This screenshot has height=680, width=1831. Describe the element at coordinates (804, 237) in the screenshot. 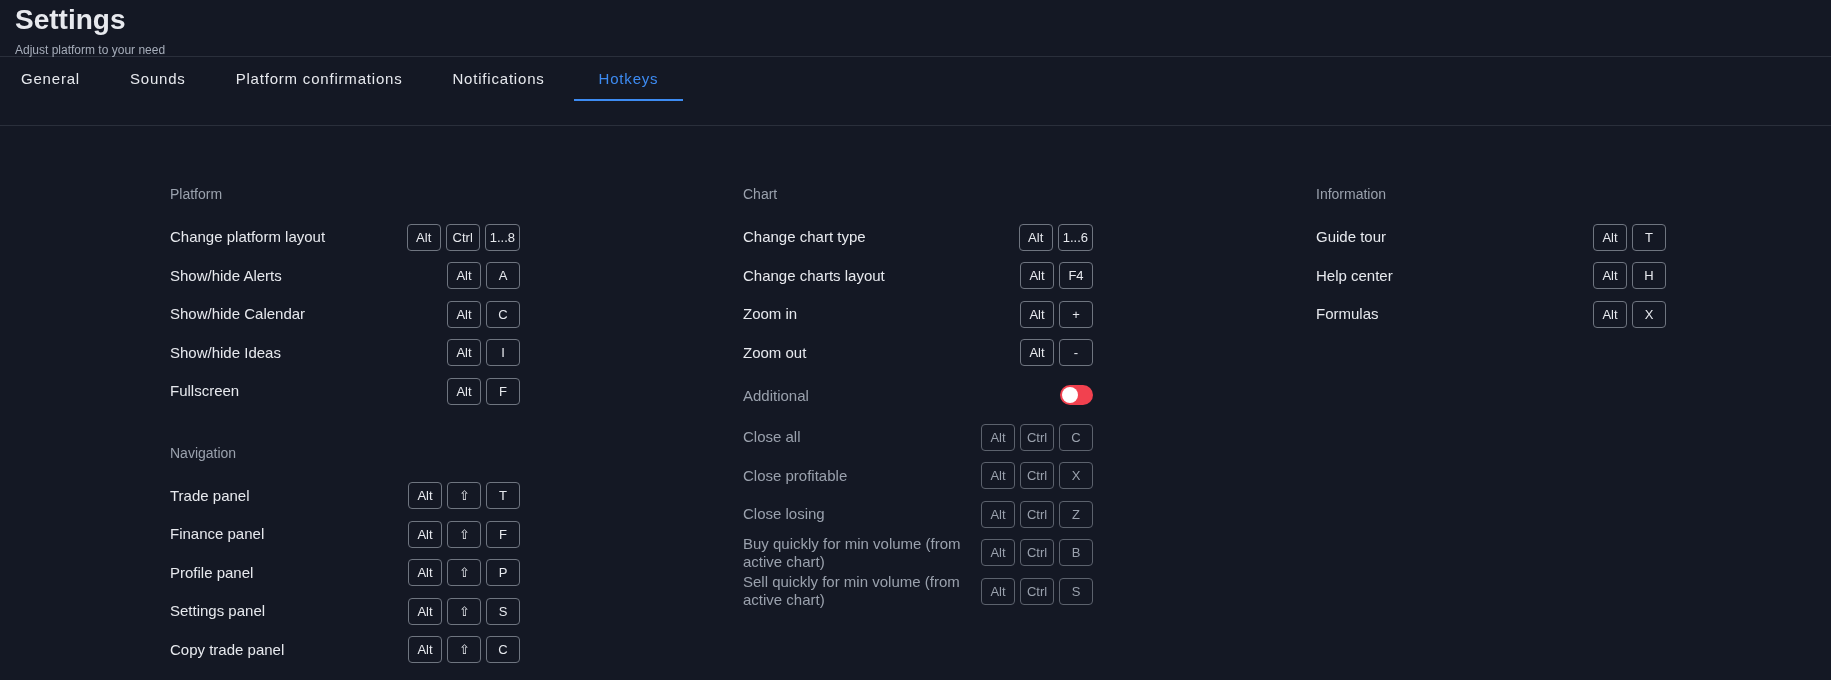

I see `hotkey-label: Change chart type` at that location.